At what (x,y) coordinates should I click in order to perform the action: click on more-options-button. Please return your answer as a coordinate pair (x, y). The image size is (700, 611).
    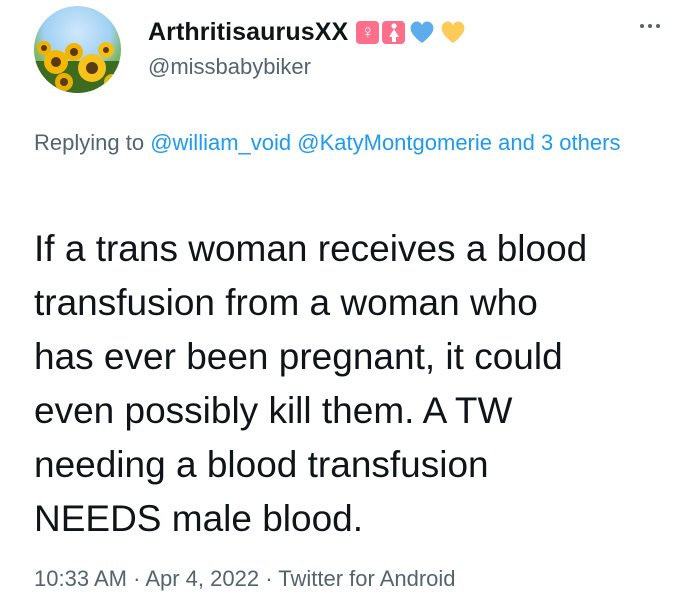
    Looking at the image, I should click on (650, 26).